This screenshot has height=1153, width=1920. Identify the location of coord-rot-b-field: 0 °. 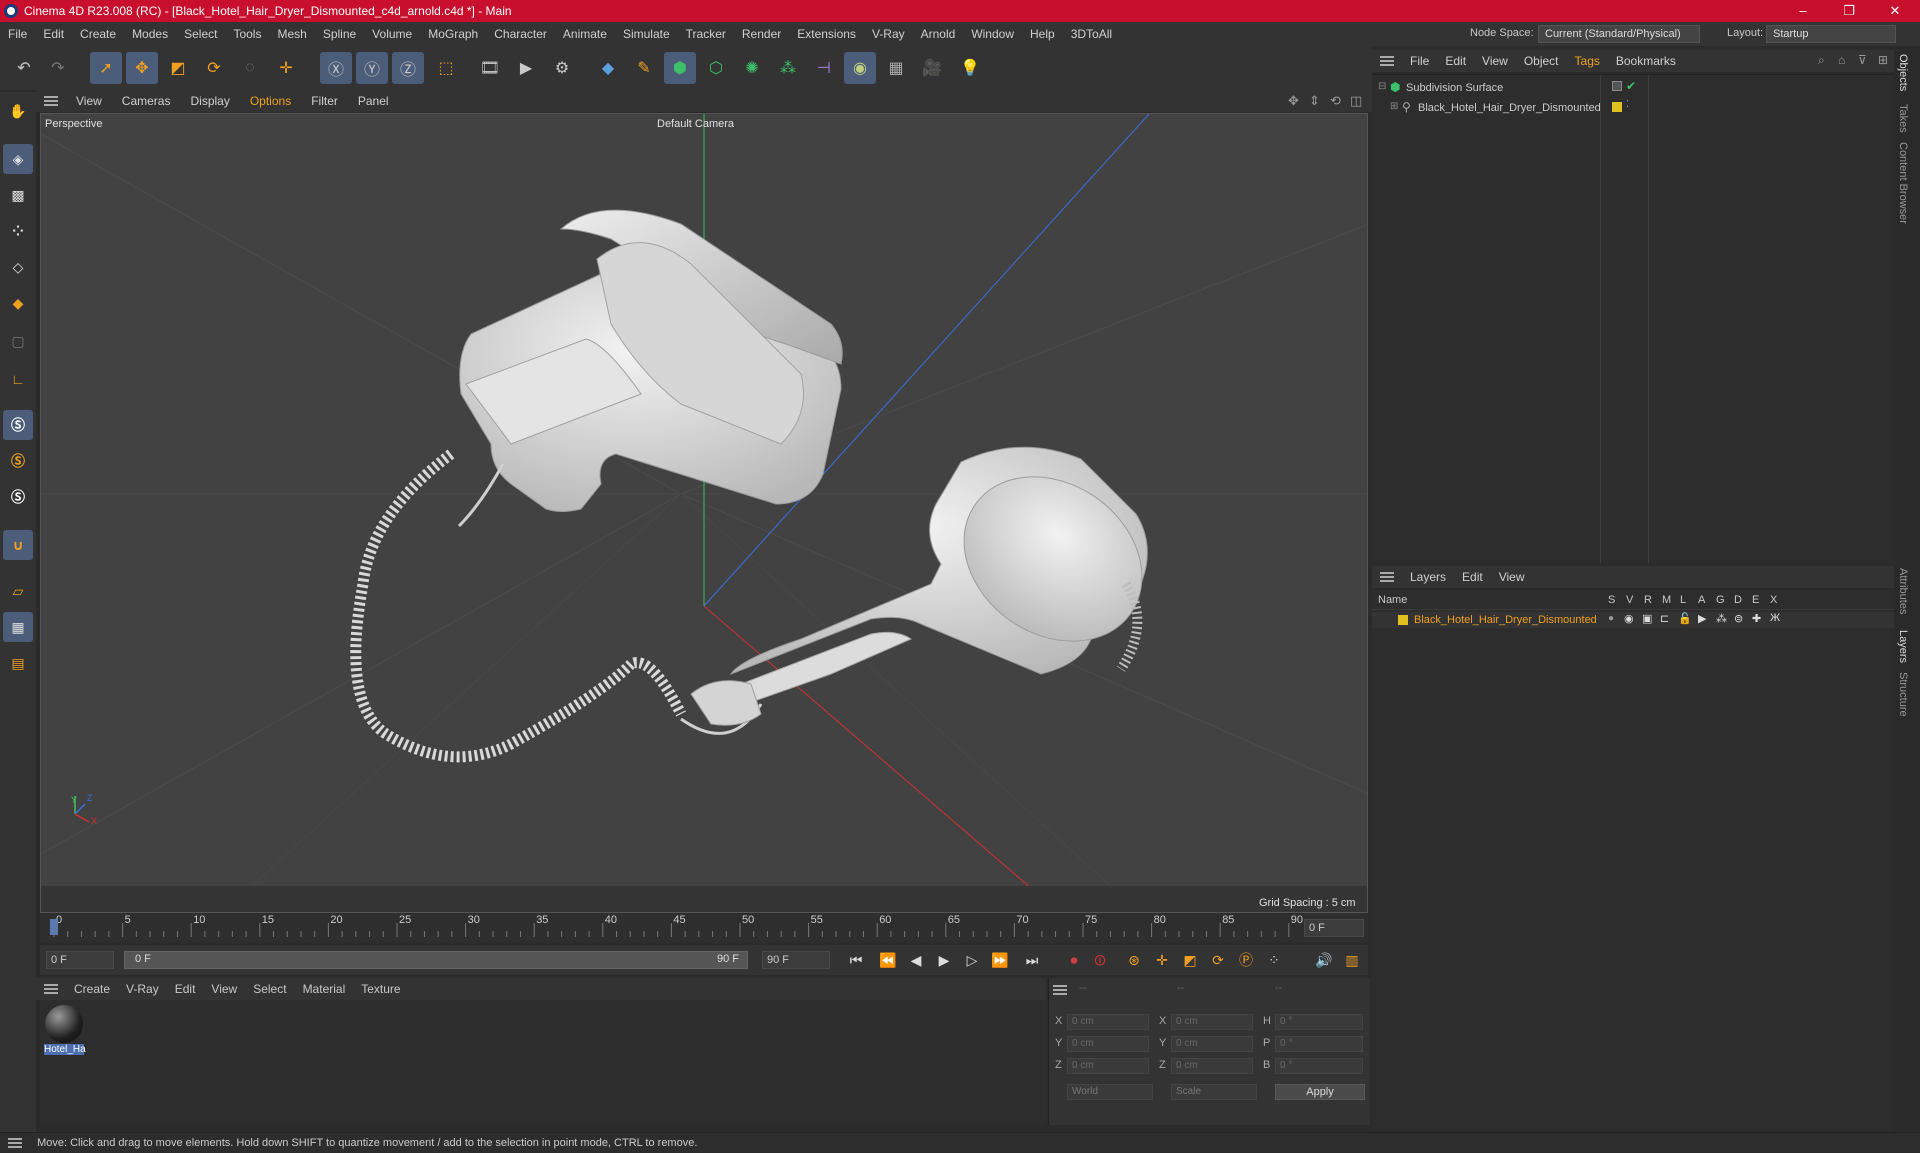
(1319, 1066).